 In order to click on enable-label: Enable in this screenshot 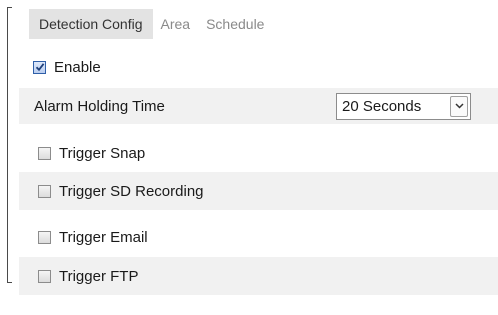, I will do `click(77, 67)`.